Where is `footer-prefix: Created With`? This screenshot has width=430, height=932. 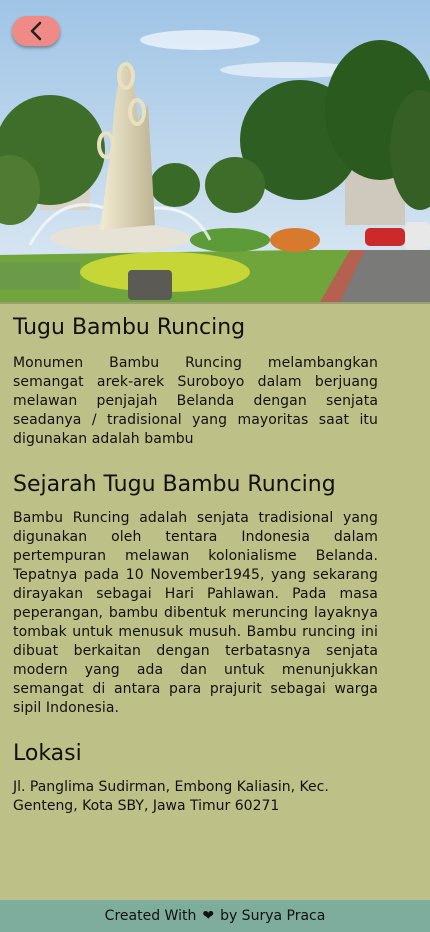 footer-prefix: Created With is located at coordinates (150, 916).